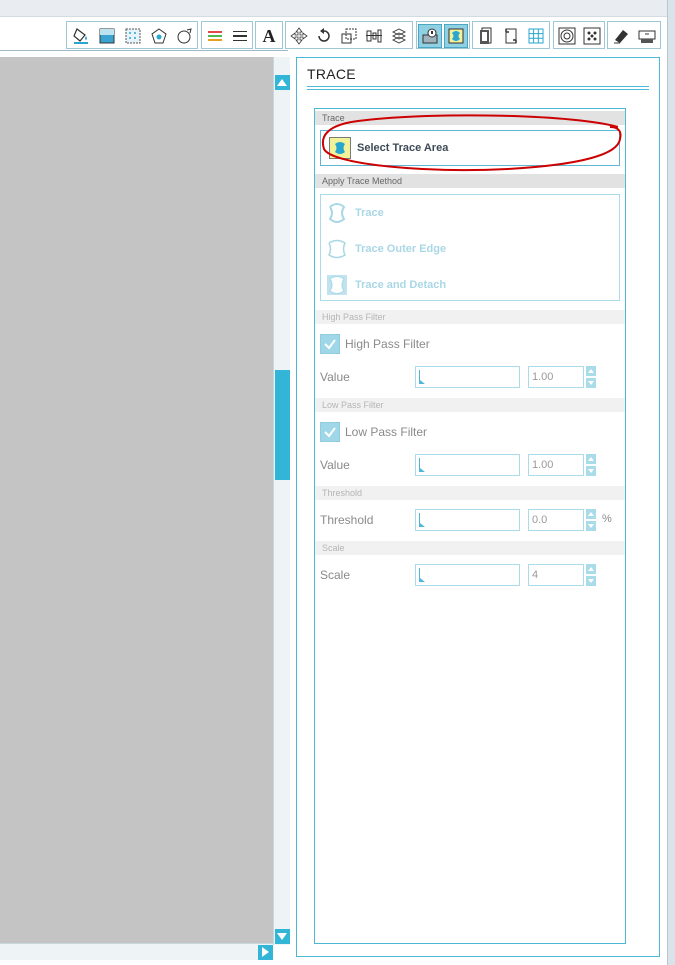  Describe the element at coordinates (331, 74) in the screenshot. I see `panel-title: TRACE` at that location.